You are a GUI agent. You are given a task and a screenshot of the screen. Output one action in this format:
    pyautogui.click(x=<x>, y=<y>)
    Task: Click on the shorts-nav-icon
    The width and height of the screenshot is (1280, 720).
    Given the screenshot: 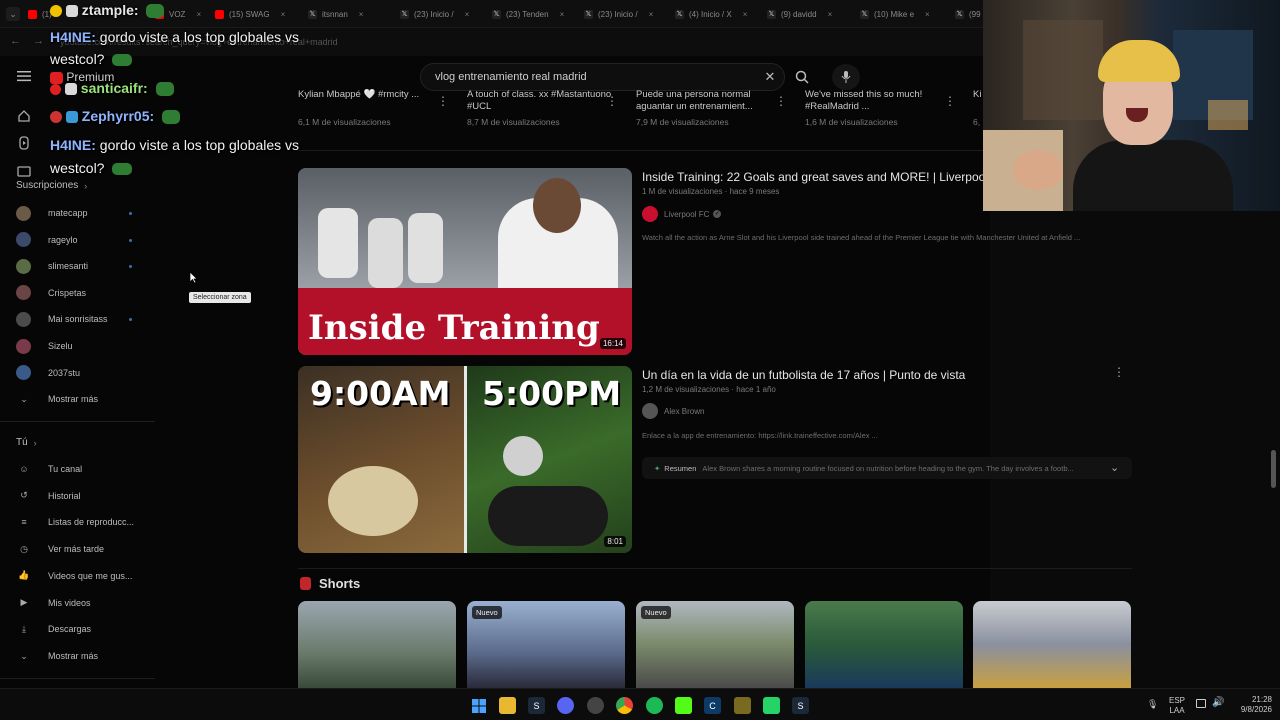 What is the action you would take?
    pyautogui.click(x=24, y=143)
    